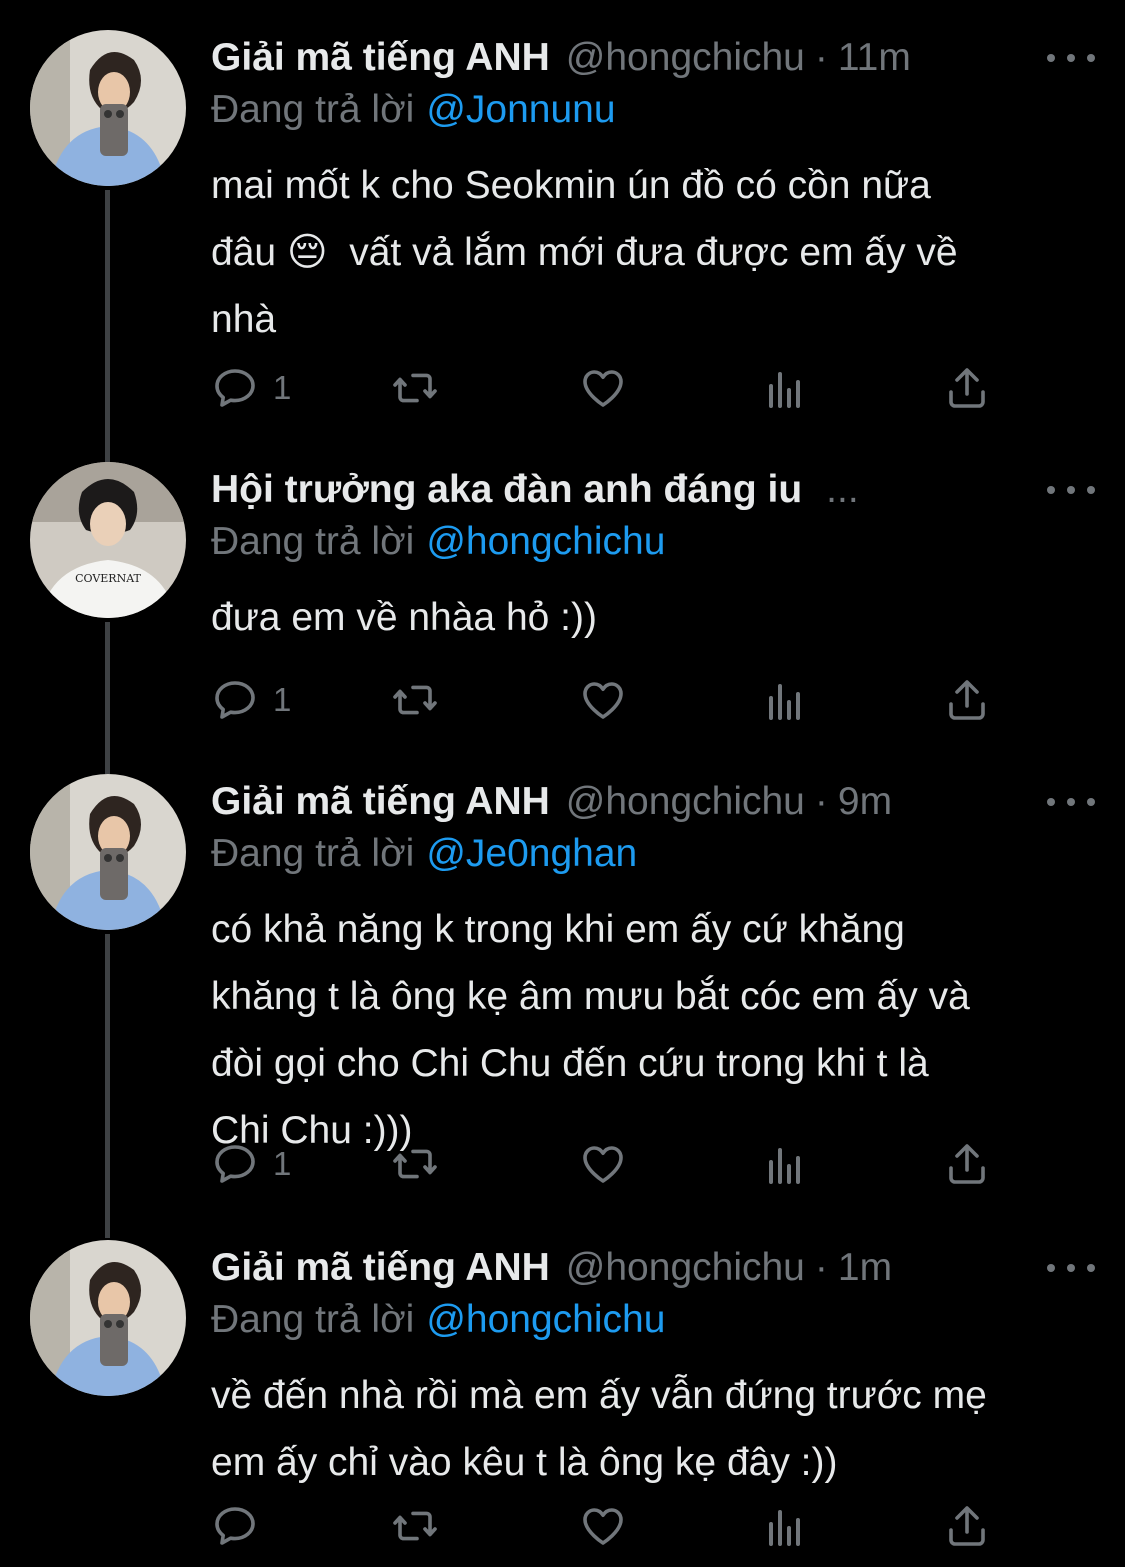 This screenshot has height=1567, width=1125. I want to click on replying-to: Đang trả lời @Jonnunu, so click(413, 110).